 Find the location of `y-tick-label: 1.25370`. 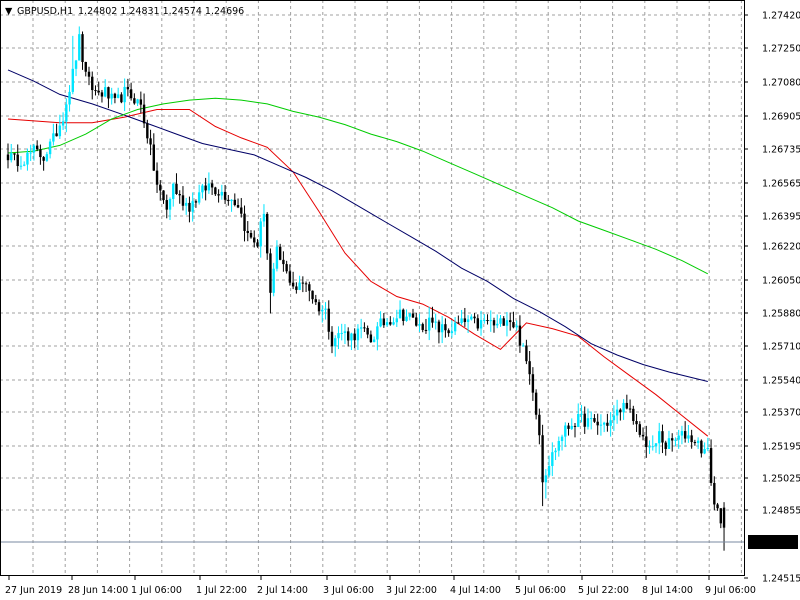

y-tick-label: 1.25370 is located at coordinates (781, 413).